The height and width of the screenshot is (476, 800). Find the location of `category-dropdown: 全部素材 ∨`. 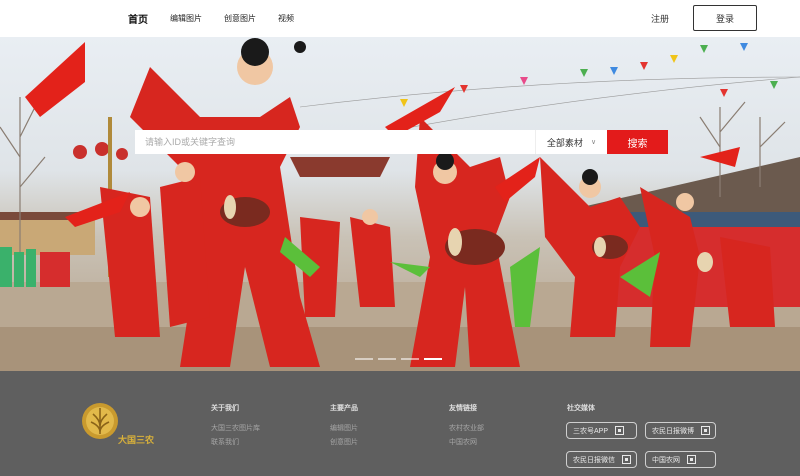

category-dropdown: 全部素材 ∨ is located at coordinates (571, 142).